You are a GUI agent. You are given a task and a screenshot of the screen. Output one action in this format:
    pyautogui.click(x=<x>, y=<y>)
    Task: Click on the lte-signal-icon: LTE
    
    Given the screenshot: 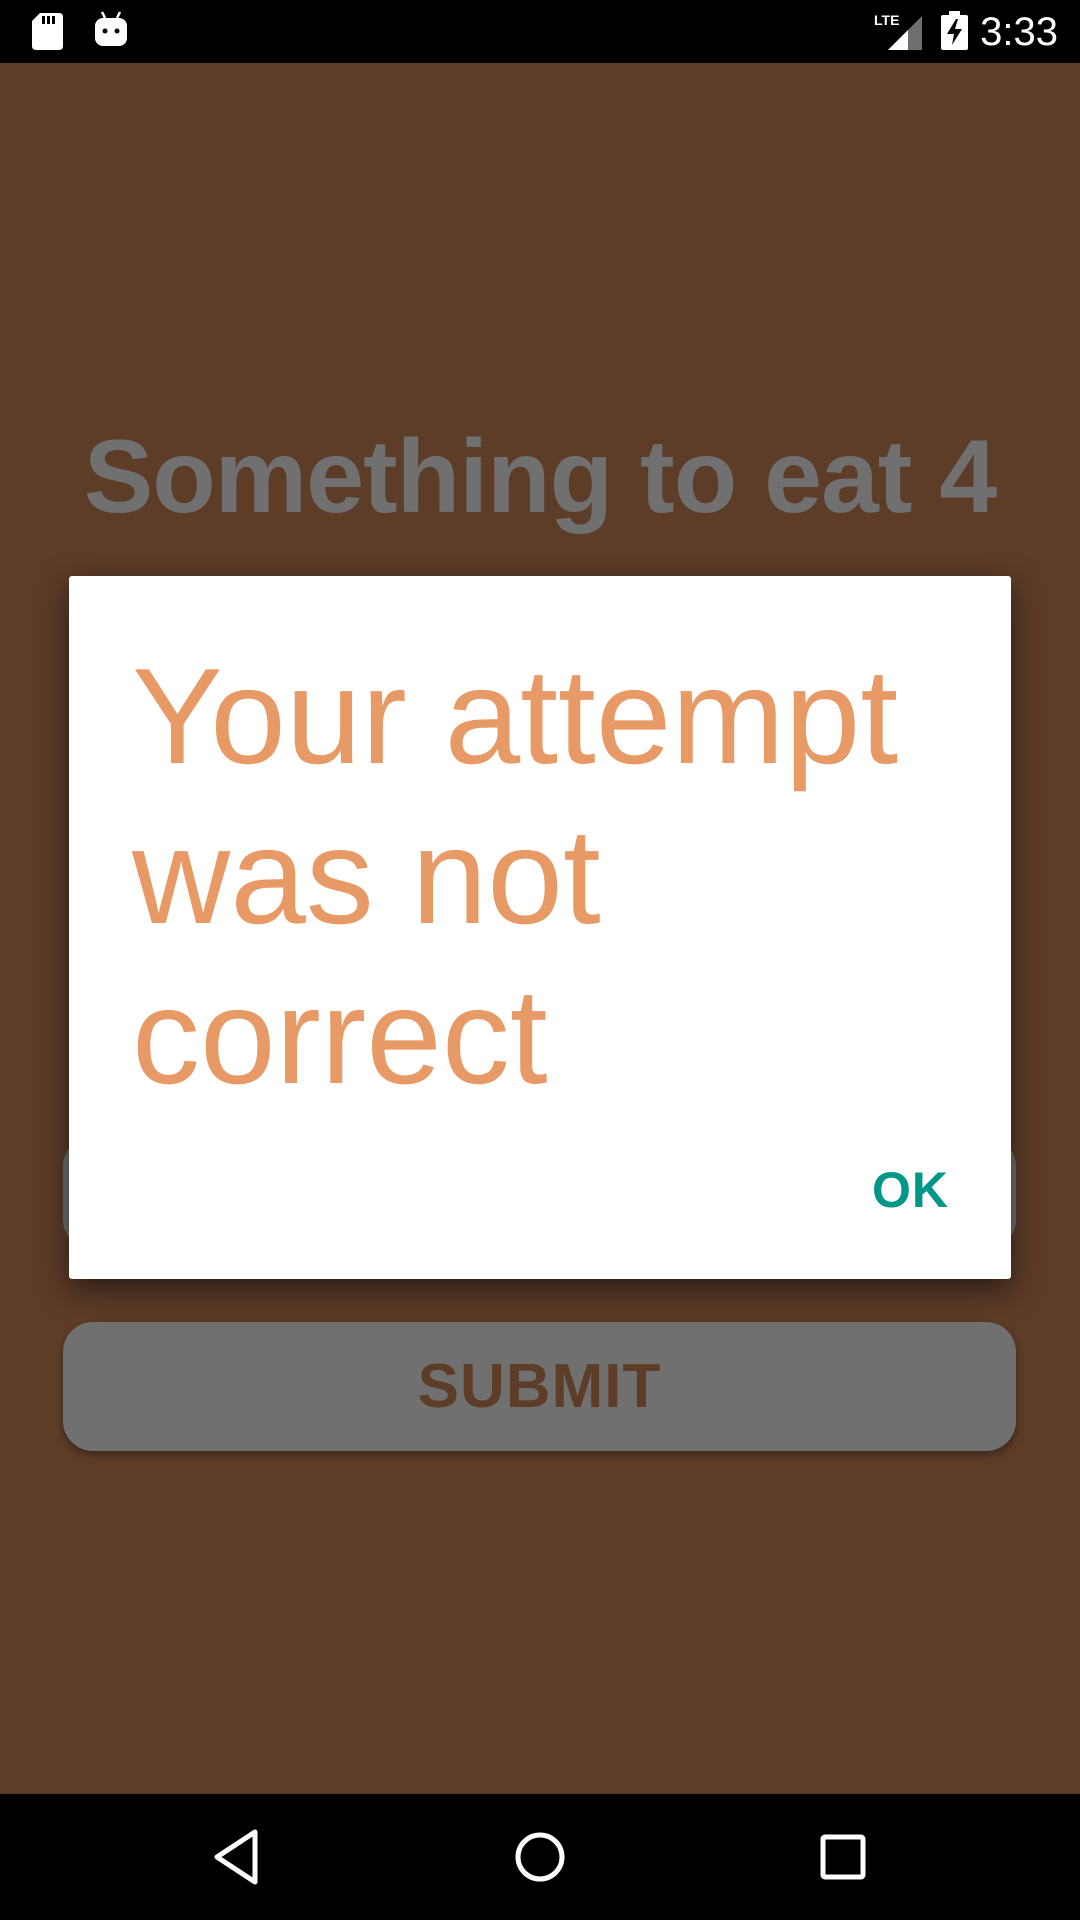 What is the action you would take?
    pyautogui.click(x=898, y=31)
    